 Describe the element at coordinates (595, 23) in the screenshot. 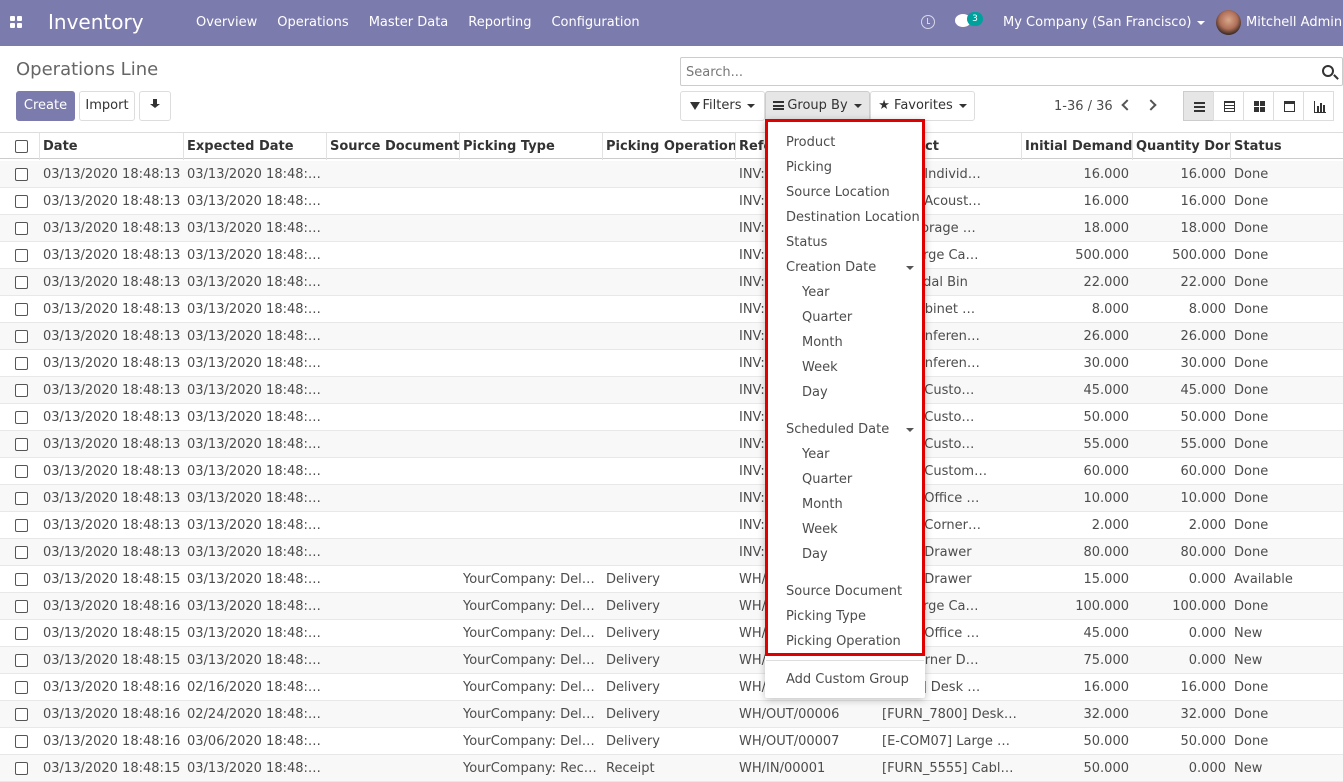

I see `menu-configuration: Configuration` at that location.